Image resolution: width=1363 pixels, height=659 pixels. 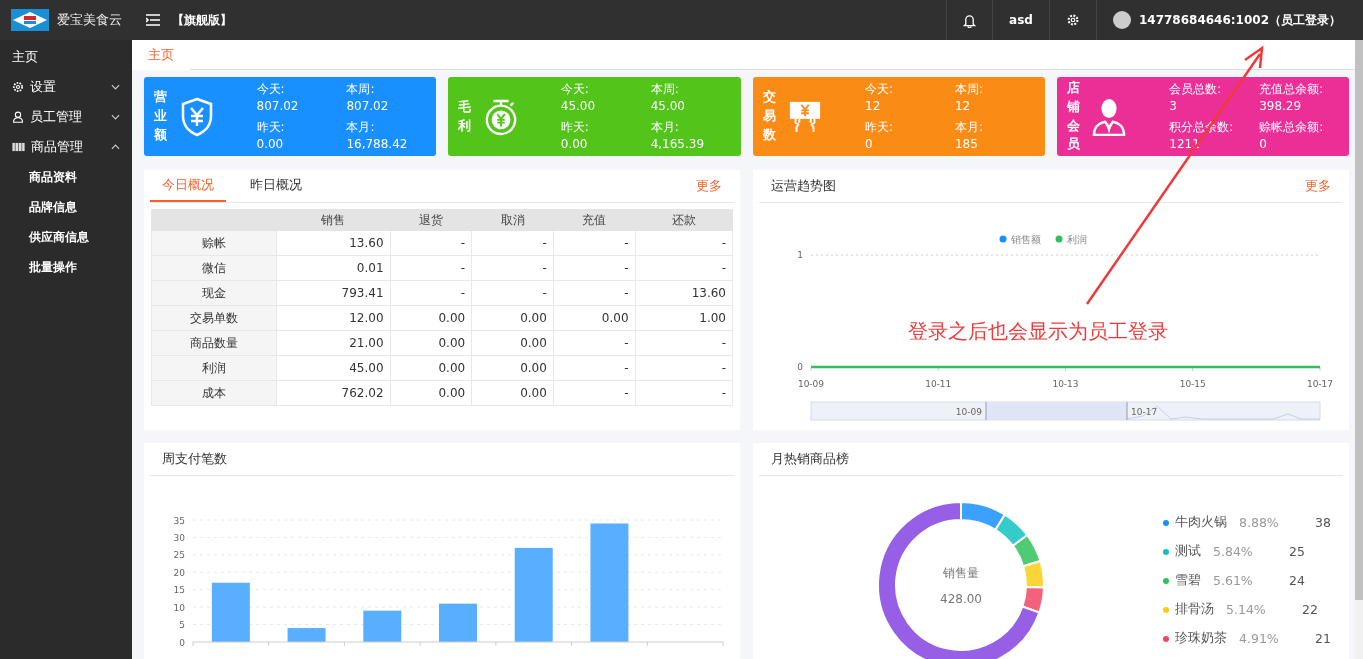 I want to click on table-header-cell: 充值, so click(x=594, y=220).